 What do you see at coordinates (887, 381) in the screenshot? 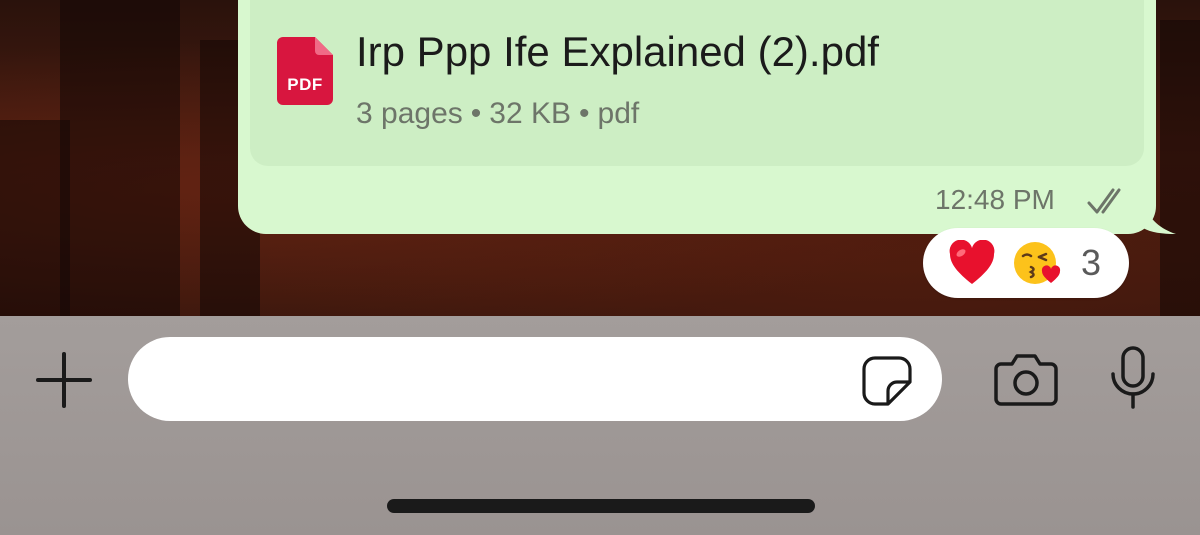
I see `sticker-icon` at bounding box center [887, 381].